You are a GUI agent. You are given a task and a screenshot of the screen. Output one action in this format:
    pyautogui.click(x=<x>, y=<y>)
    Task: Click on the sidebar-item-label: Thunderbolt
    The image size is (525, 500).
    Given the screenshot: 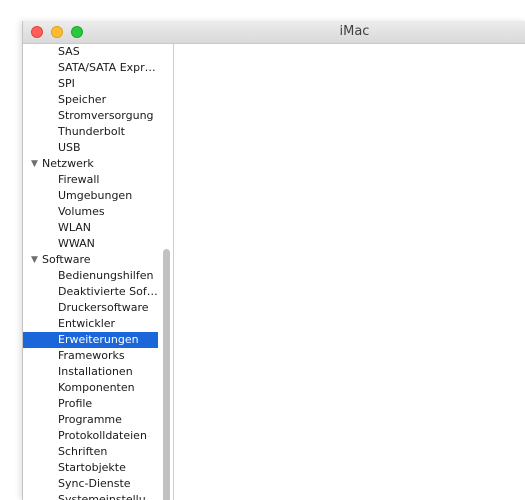 What is the action you would take?
    pyautogui.click(x=91, y=131)
    